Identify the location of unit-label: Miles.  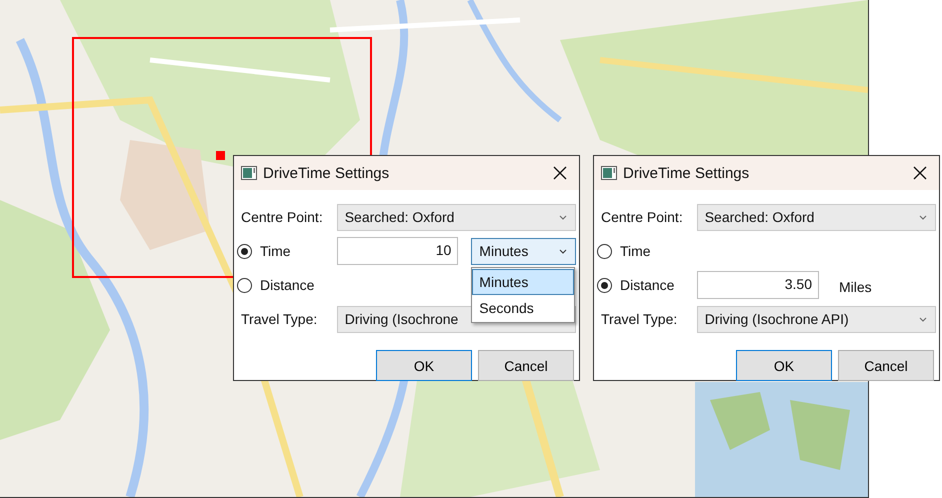
(855, 286).